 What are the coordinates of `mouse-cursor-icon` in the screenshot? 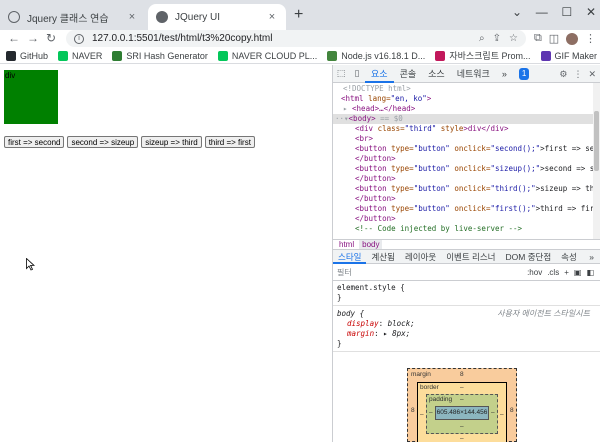 It's located at (30, 264).